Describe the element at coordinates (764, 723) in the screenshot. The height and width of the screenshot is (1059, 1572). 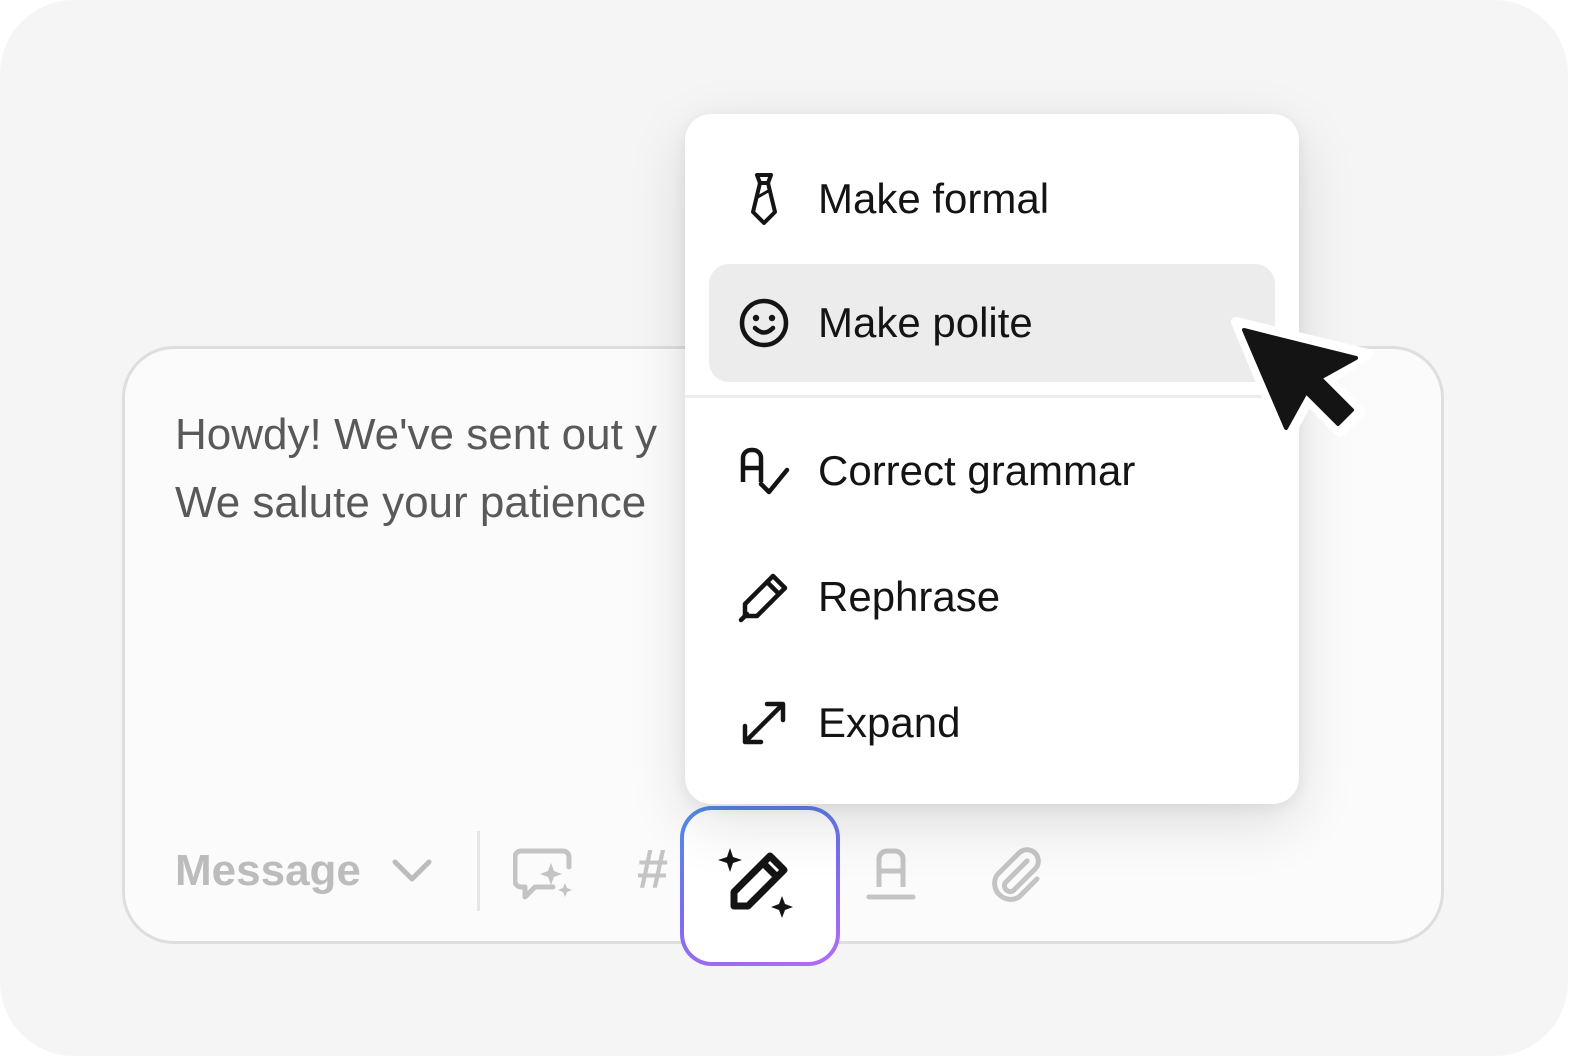
I see `expand-arrows-icon` at that location.